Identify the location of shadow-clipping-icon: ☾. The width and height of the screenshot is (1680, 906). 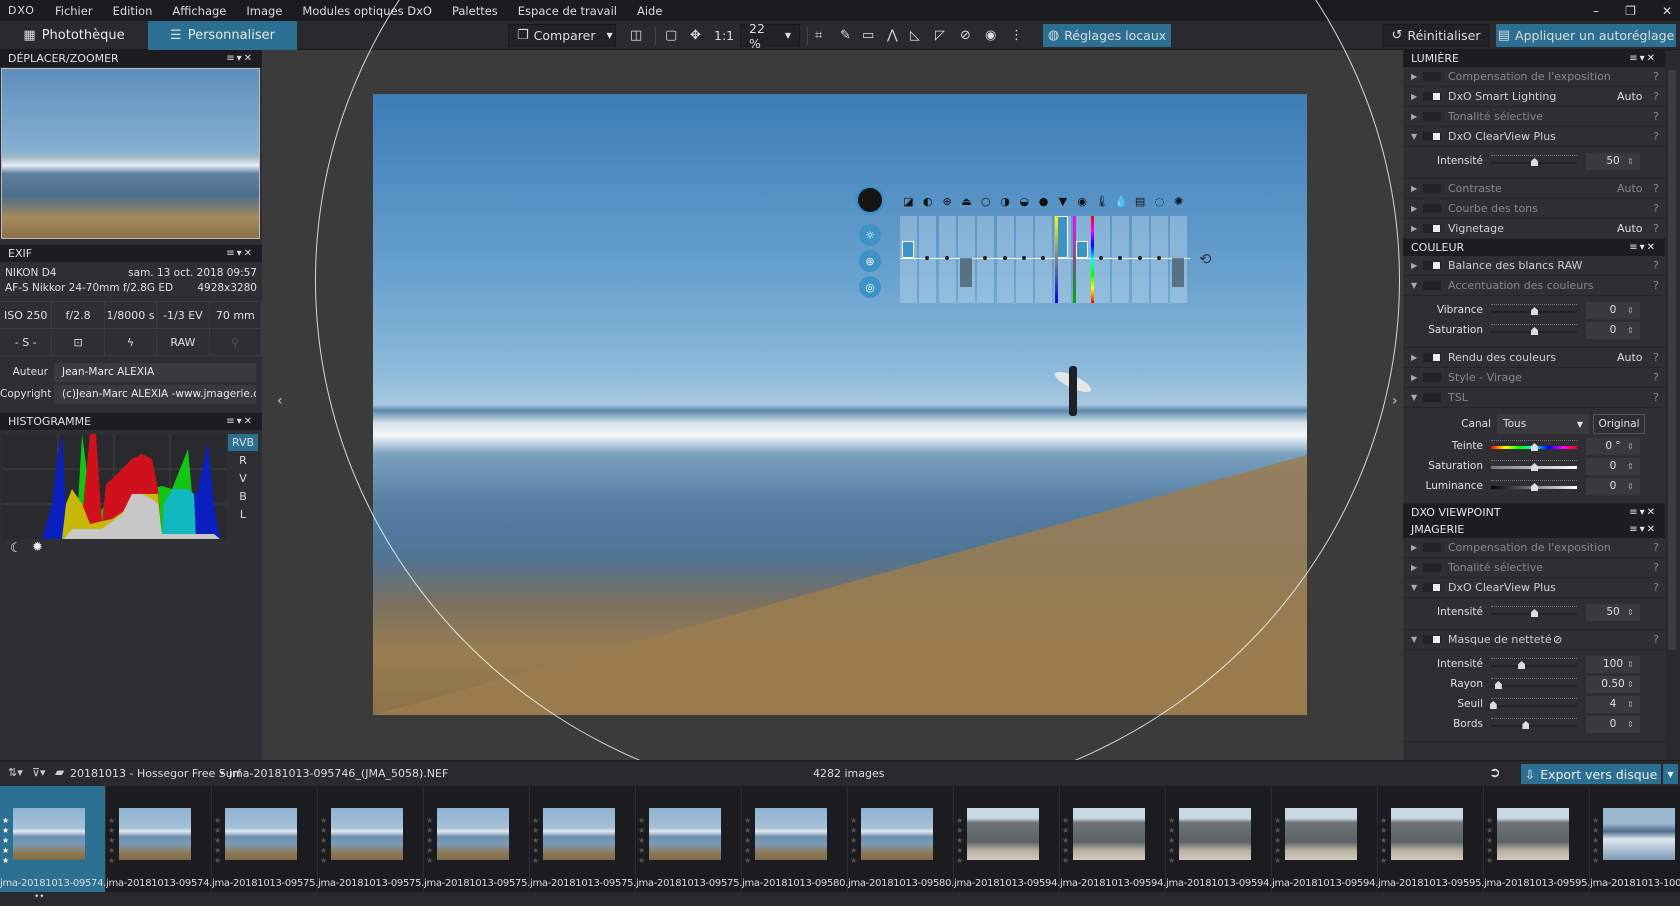
(16, 548).